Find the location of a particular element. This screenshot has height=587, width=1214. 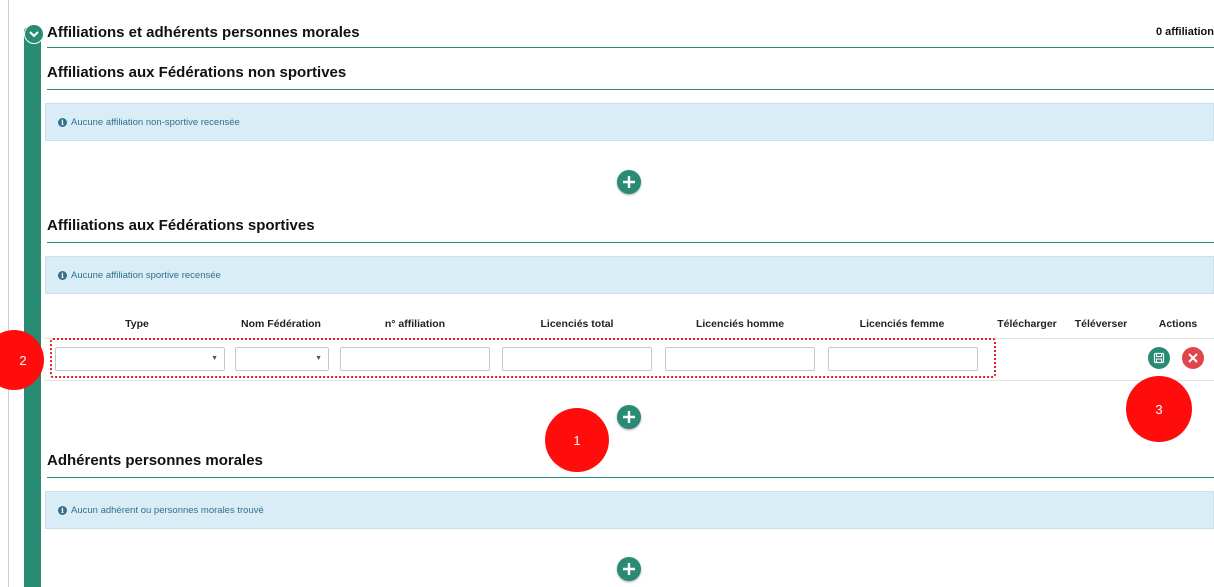

add-member-button is located at coordinates (629, 569).